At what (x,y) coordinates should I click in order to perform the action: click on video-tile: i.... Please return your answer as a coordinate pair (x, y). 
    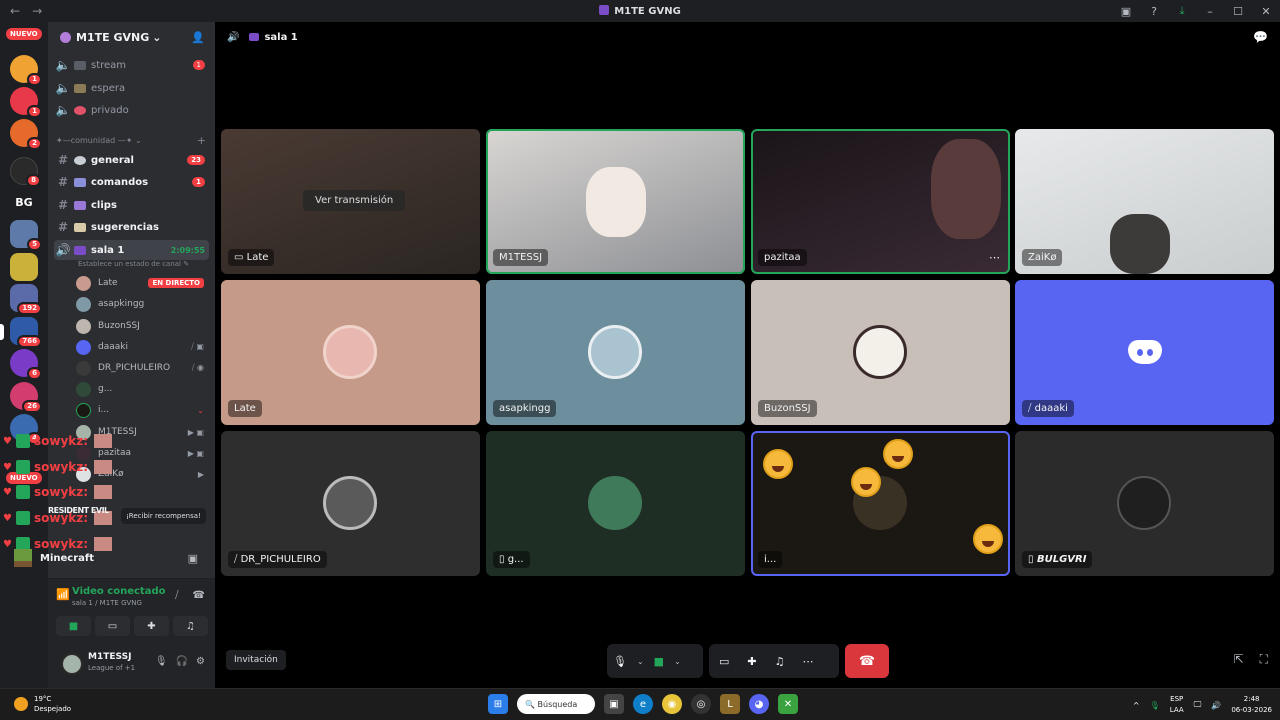
    Looking at the image, I should click on (880, 503).